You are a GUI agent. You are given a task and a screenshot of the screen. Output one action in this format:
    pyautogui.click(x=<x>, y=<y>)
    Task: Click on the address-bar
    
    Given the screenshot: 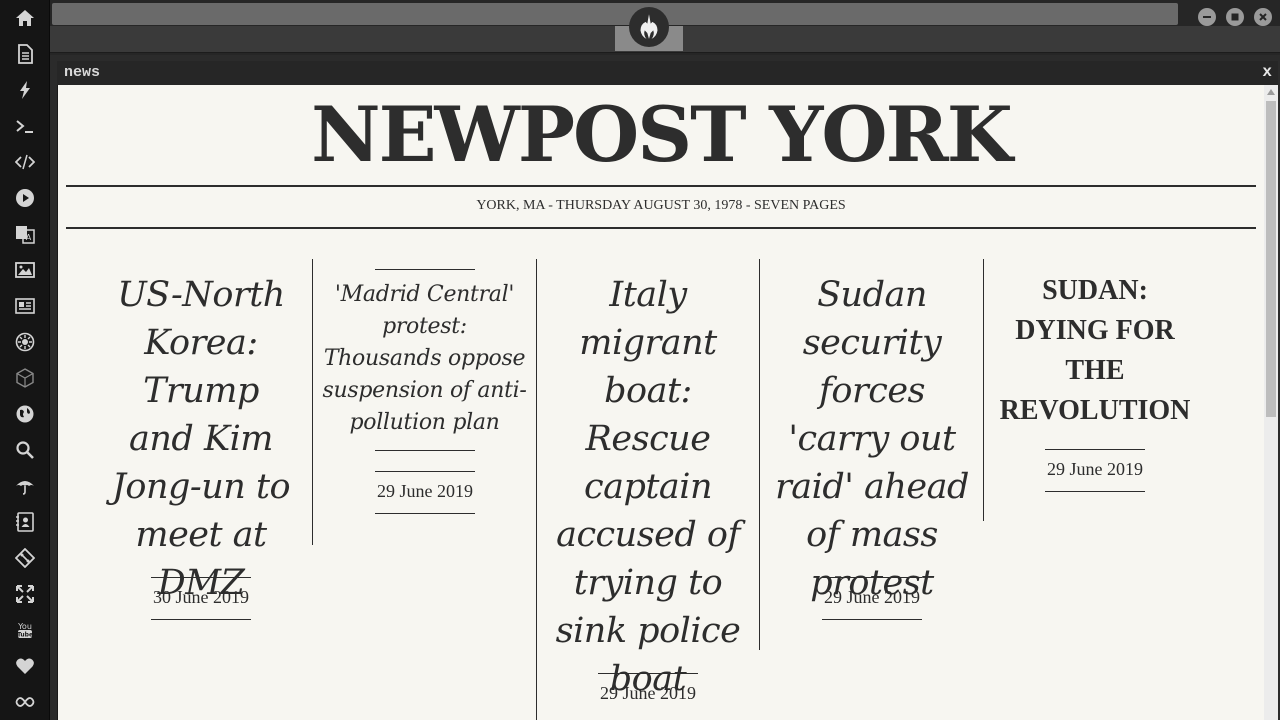 What is the action you would take?
    pyautogui.click(x=615, y=14)
    